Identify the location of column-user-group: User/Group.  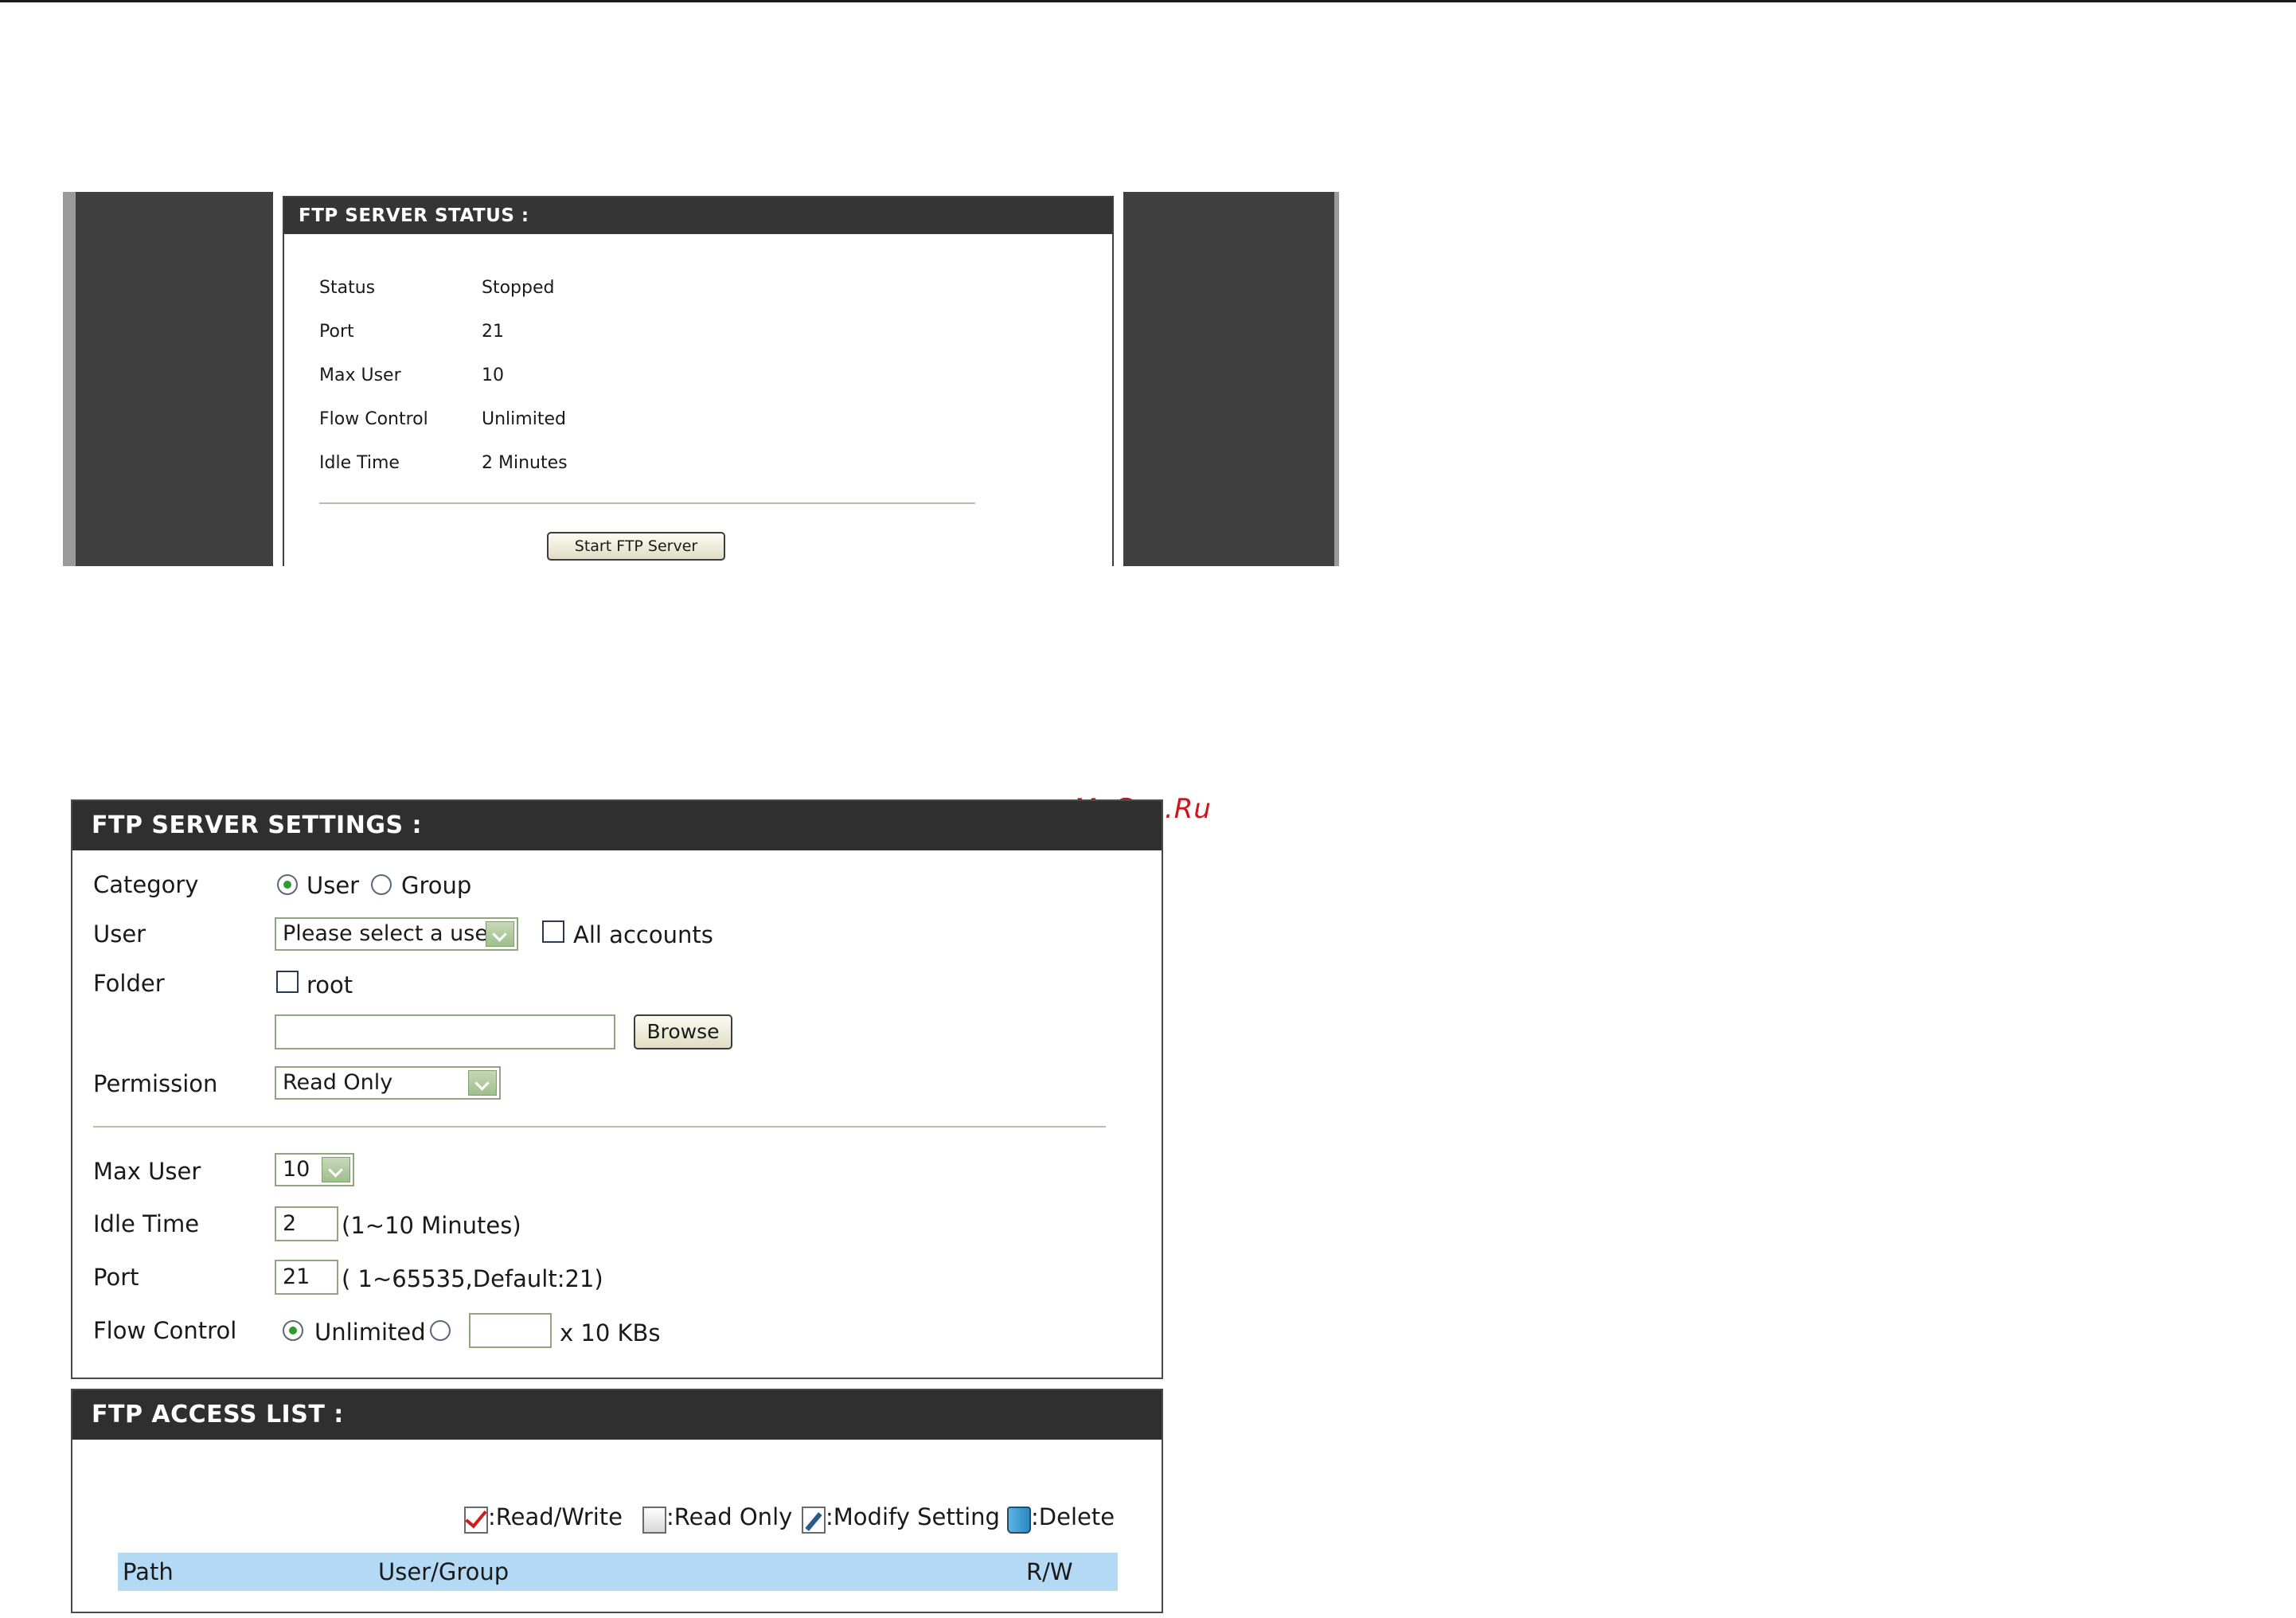
(444, 1571).